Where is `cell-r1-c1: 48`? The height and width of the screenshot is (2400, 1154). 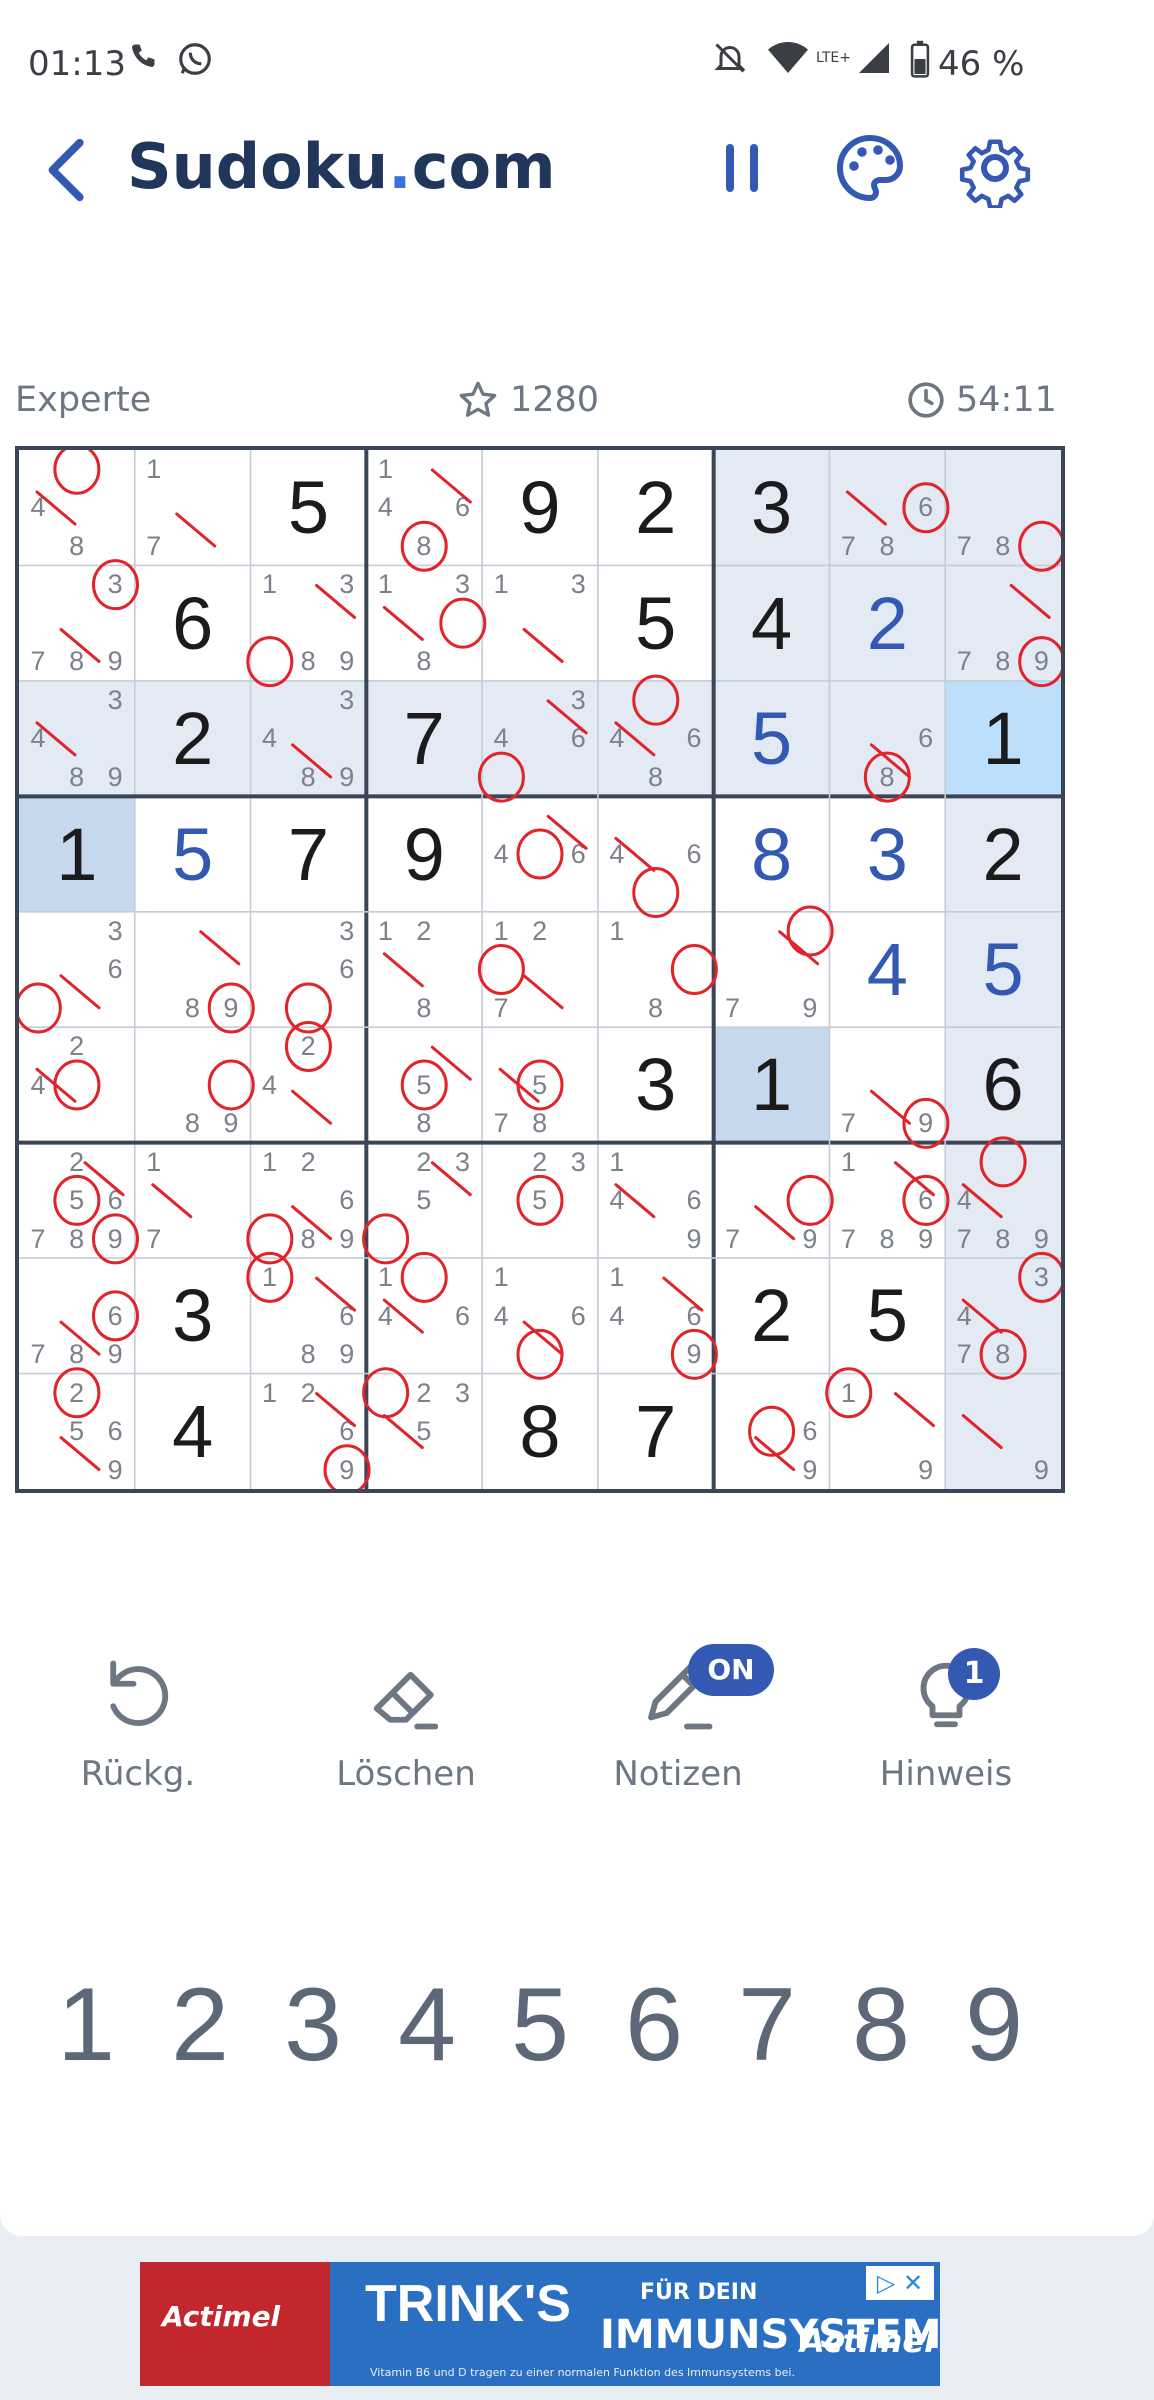
cell-r1-c1: 48 is located at coordinates (77, 507).